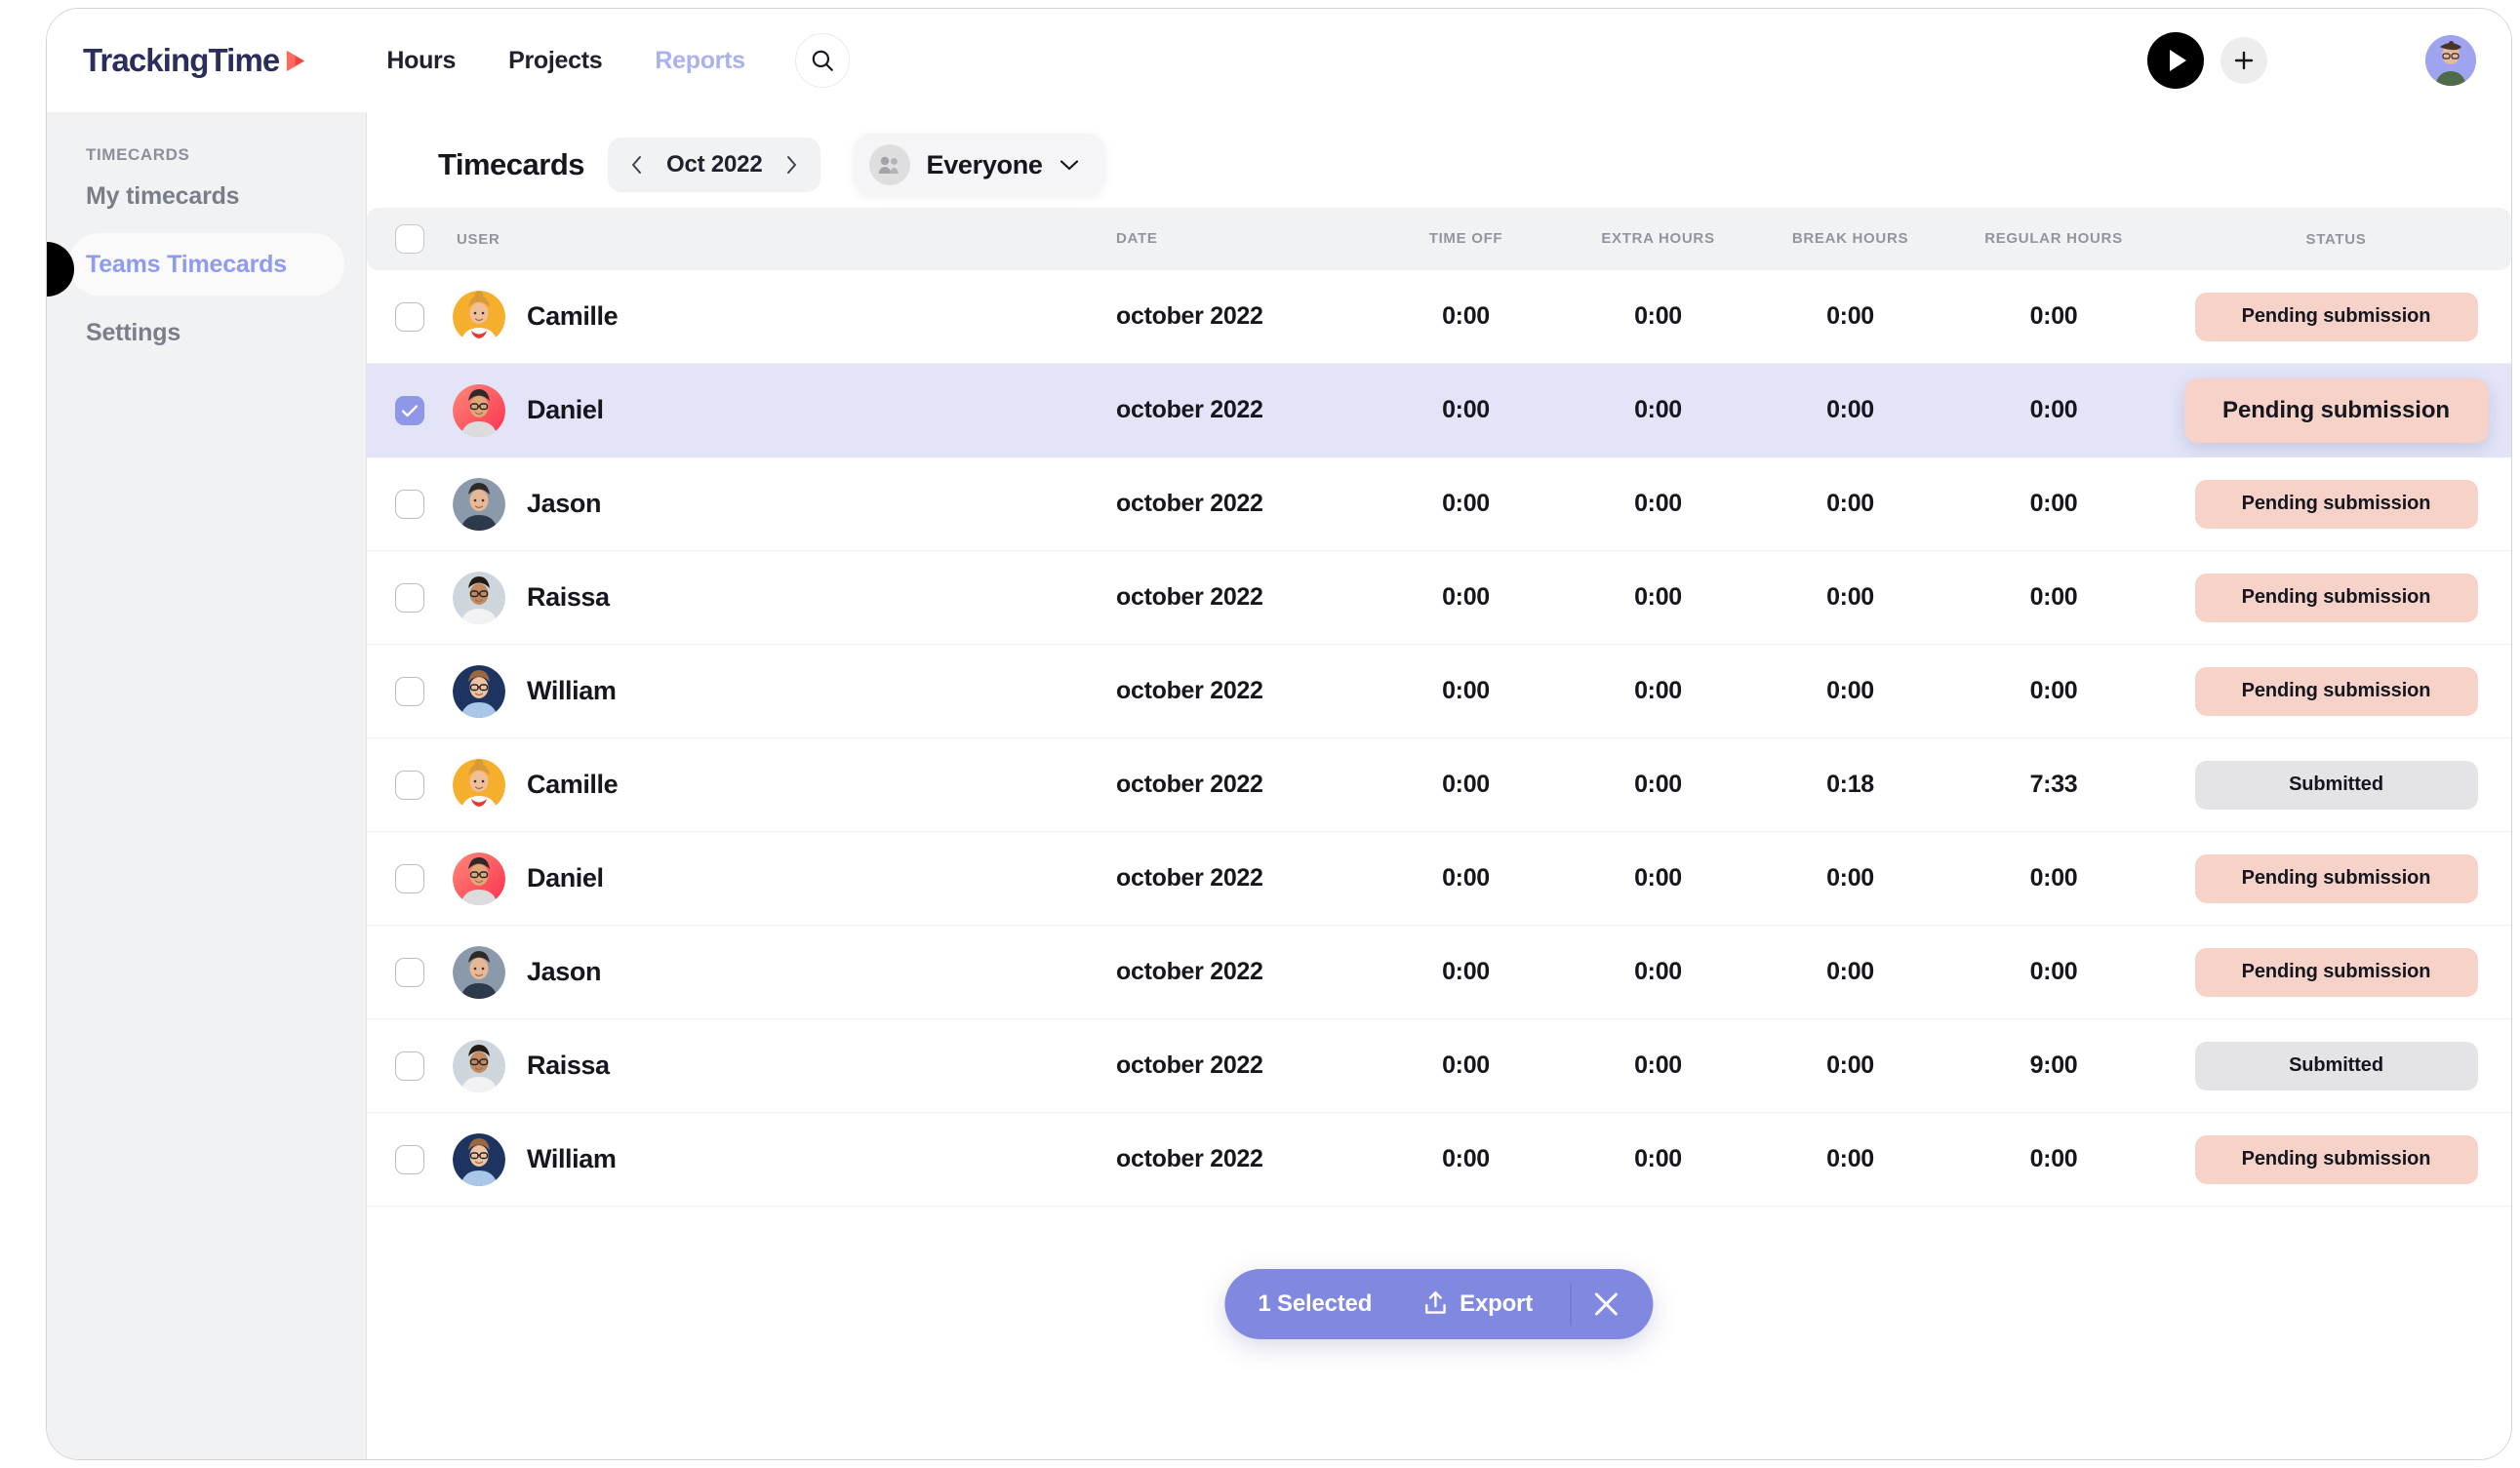  Describe the element at coordinates (1607, 1304) in the screenshot. I see `close-action-bar-button` at that location.